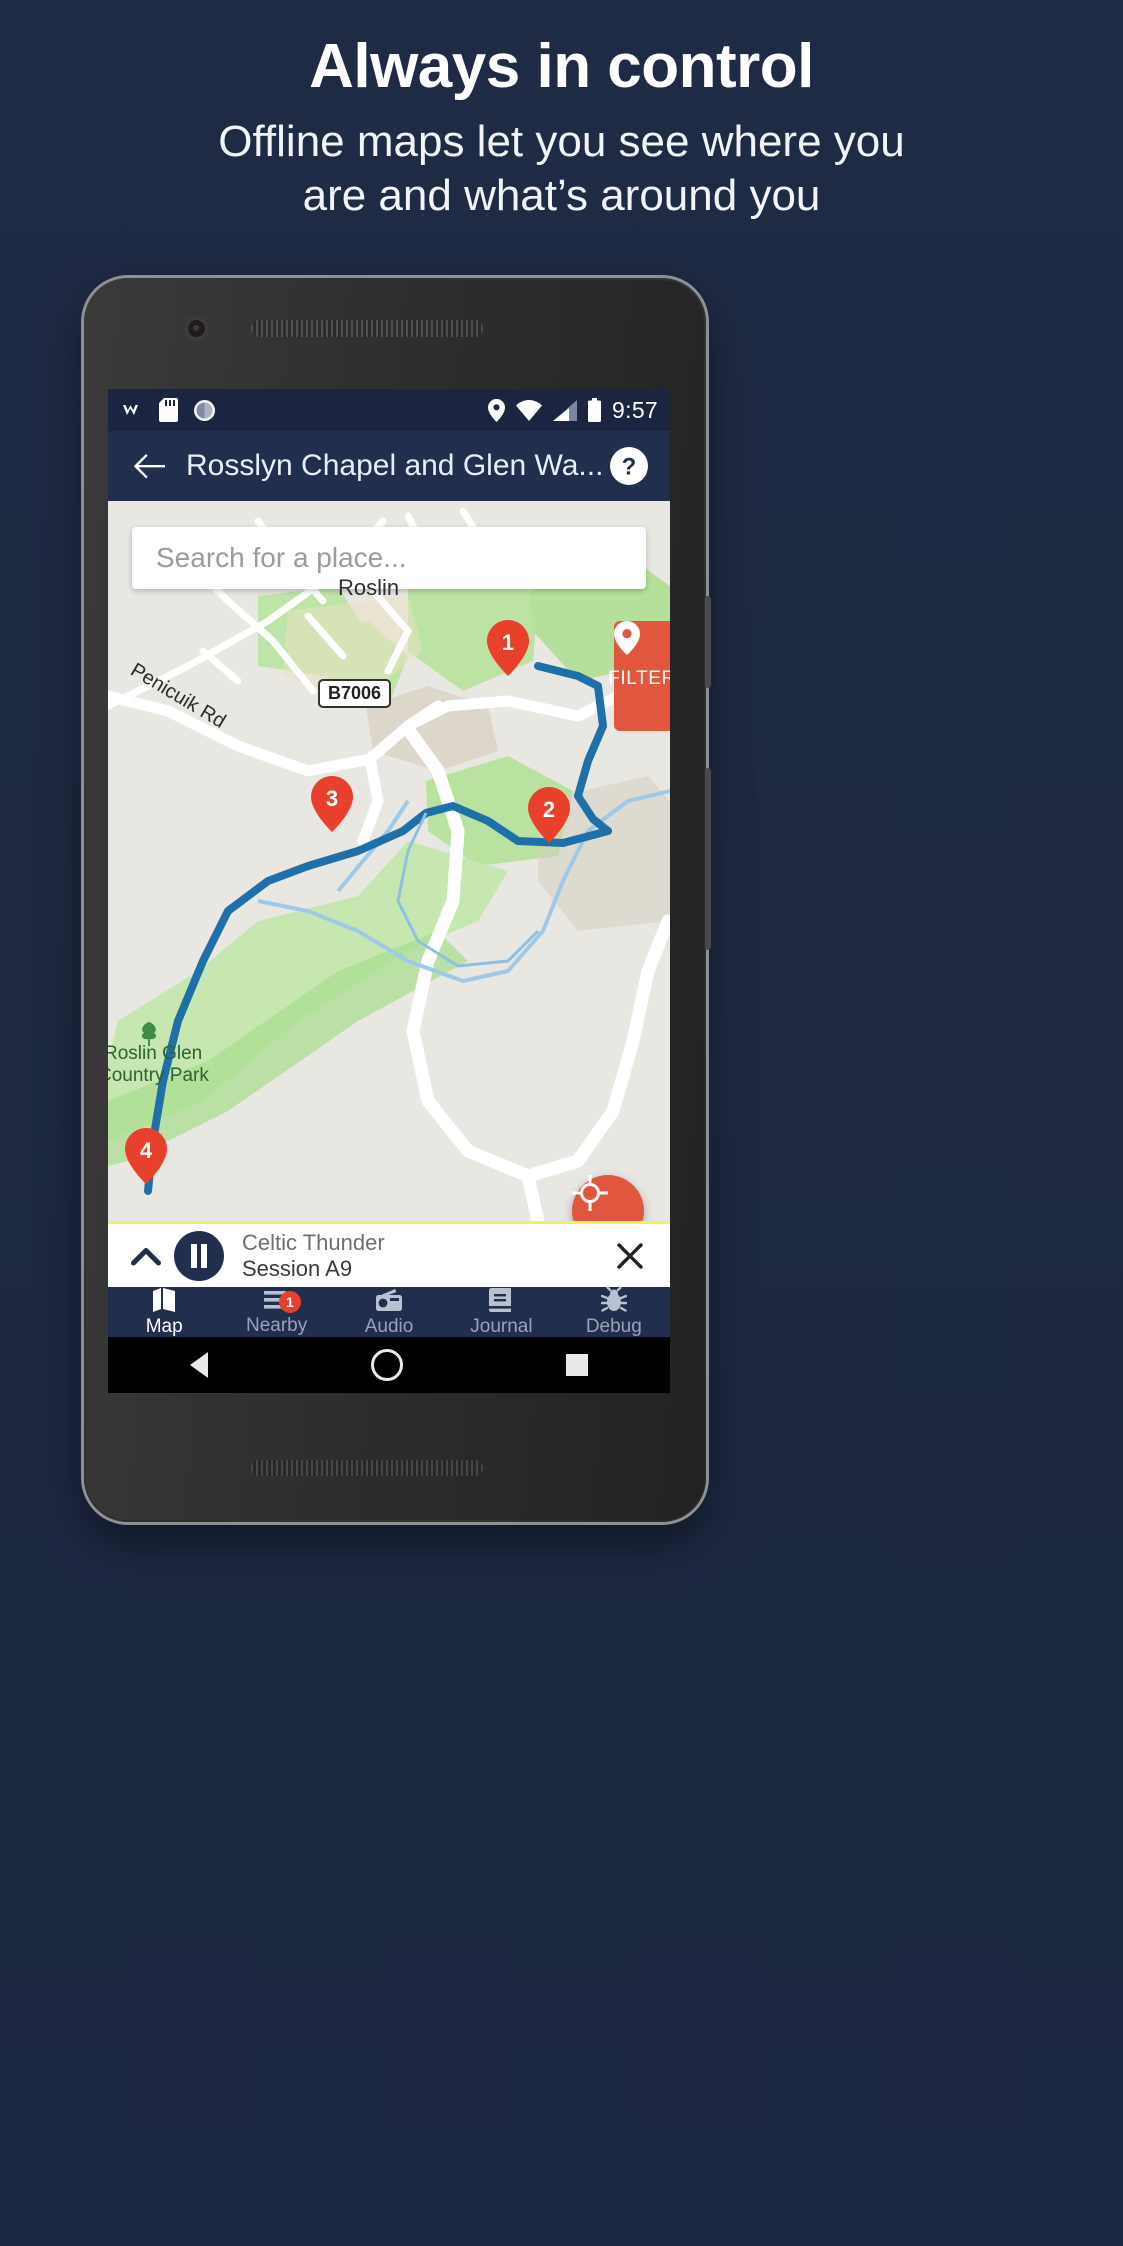 The height and width of the screenshot is (2246, 1123). Describe the element at coordinates (276, 1325) in the screenshot. I see `nav-item-nearby-label: Nearby` at that location.